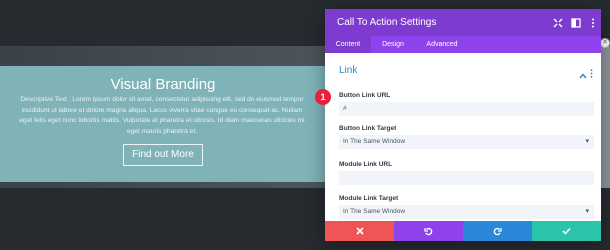 The image size is (610, 250). I want to click on cancel-button, so click(359, 231).